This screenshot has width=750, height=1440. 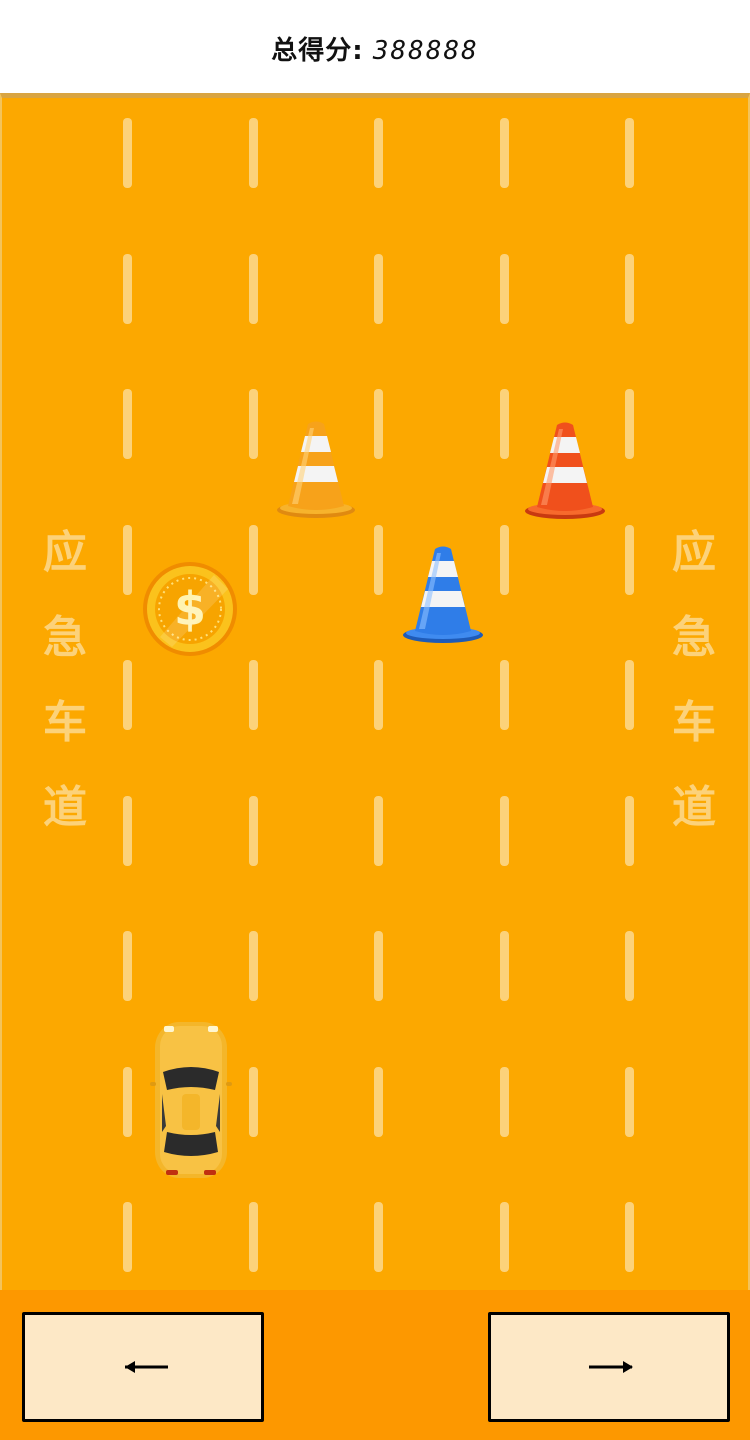 What do you see at coordinates (317, 51) in the screenshot?
I see `score-label: 总得分:` at bounding box center [317, 51].